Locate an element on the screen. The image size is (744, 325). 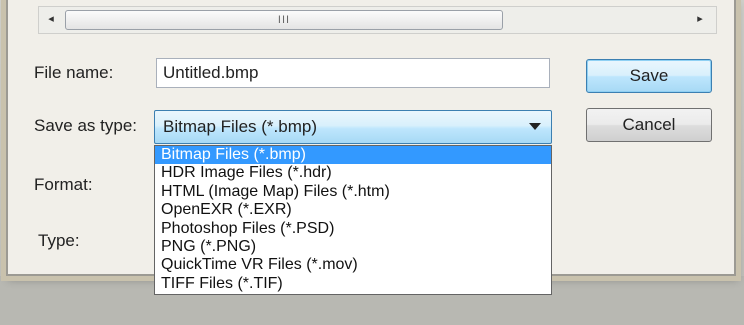
scroll-right-arrow-icon: ▸ is located at coordinates (700, 19).